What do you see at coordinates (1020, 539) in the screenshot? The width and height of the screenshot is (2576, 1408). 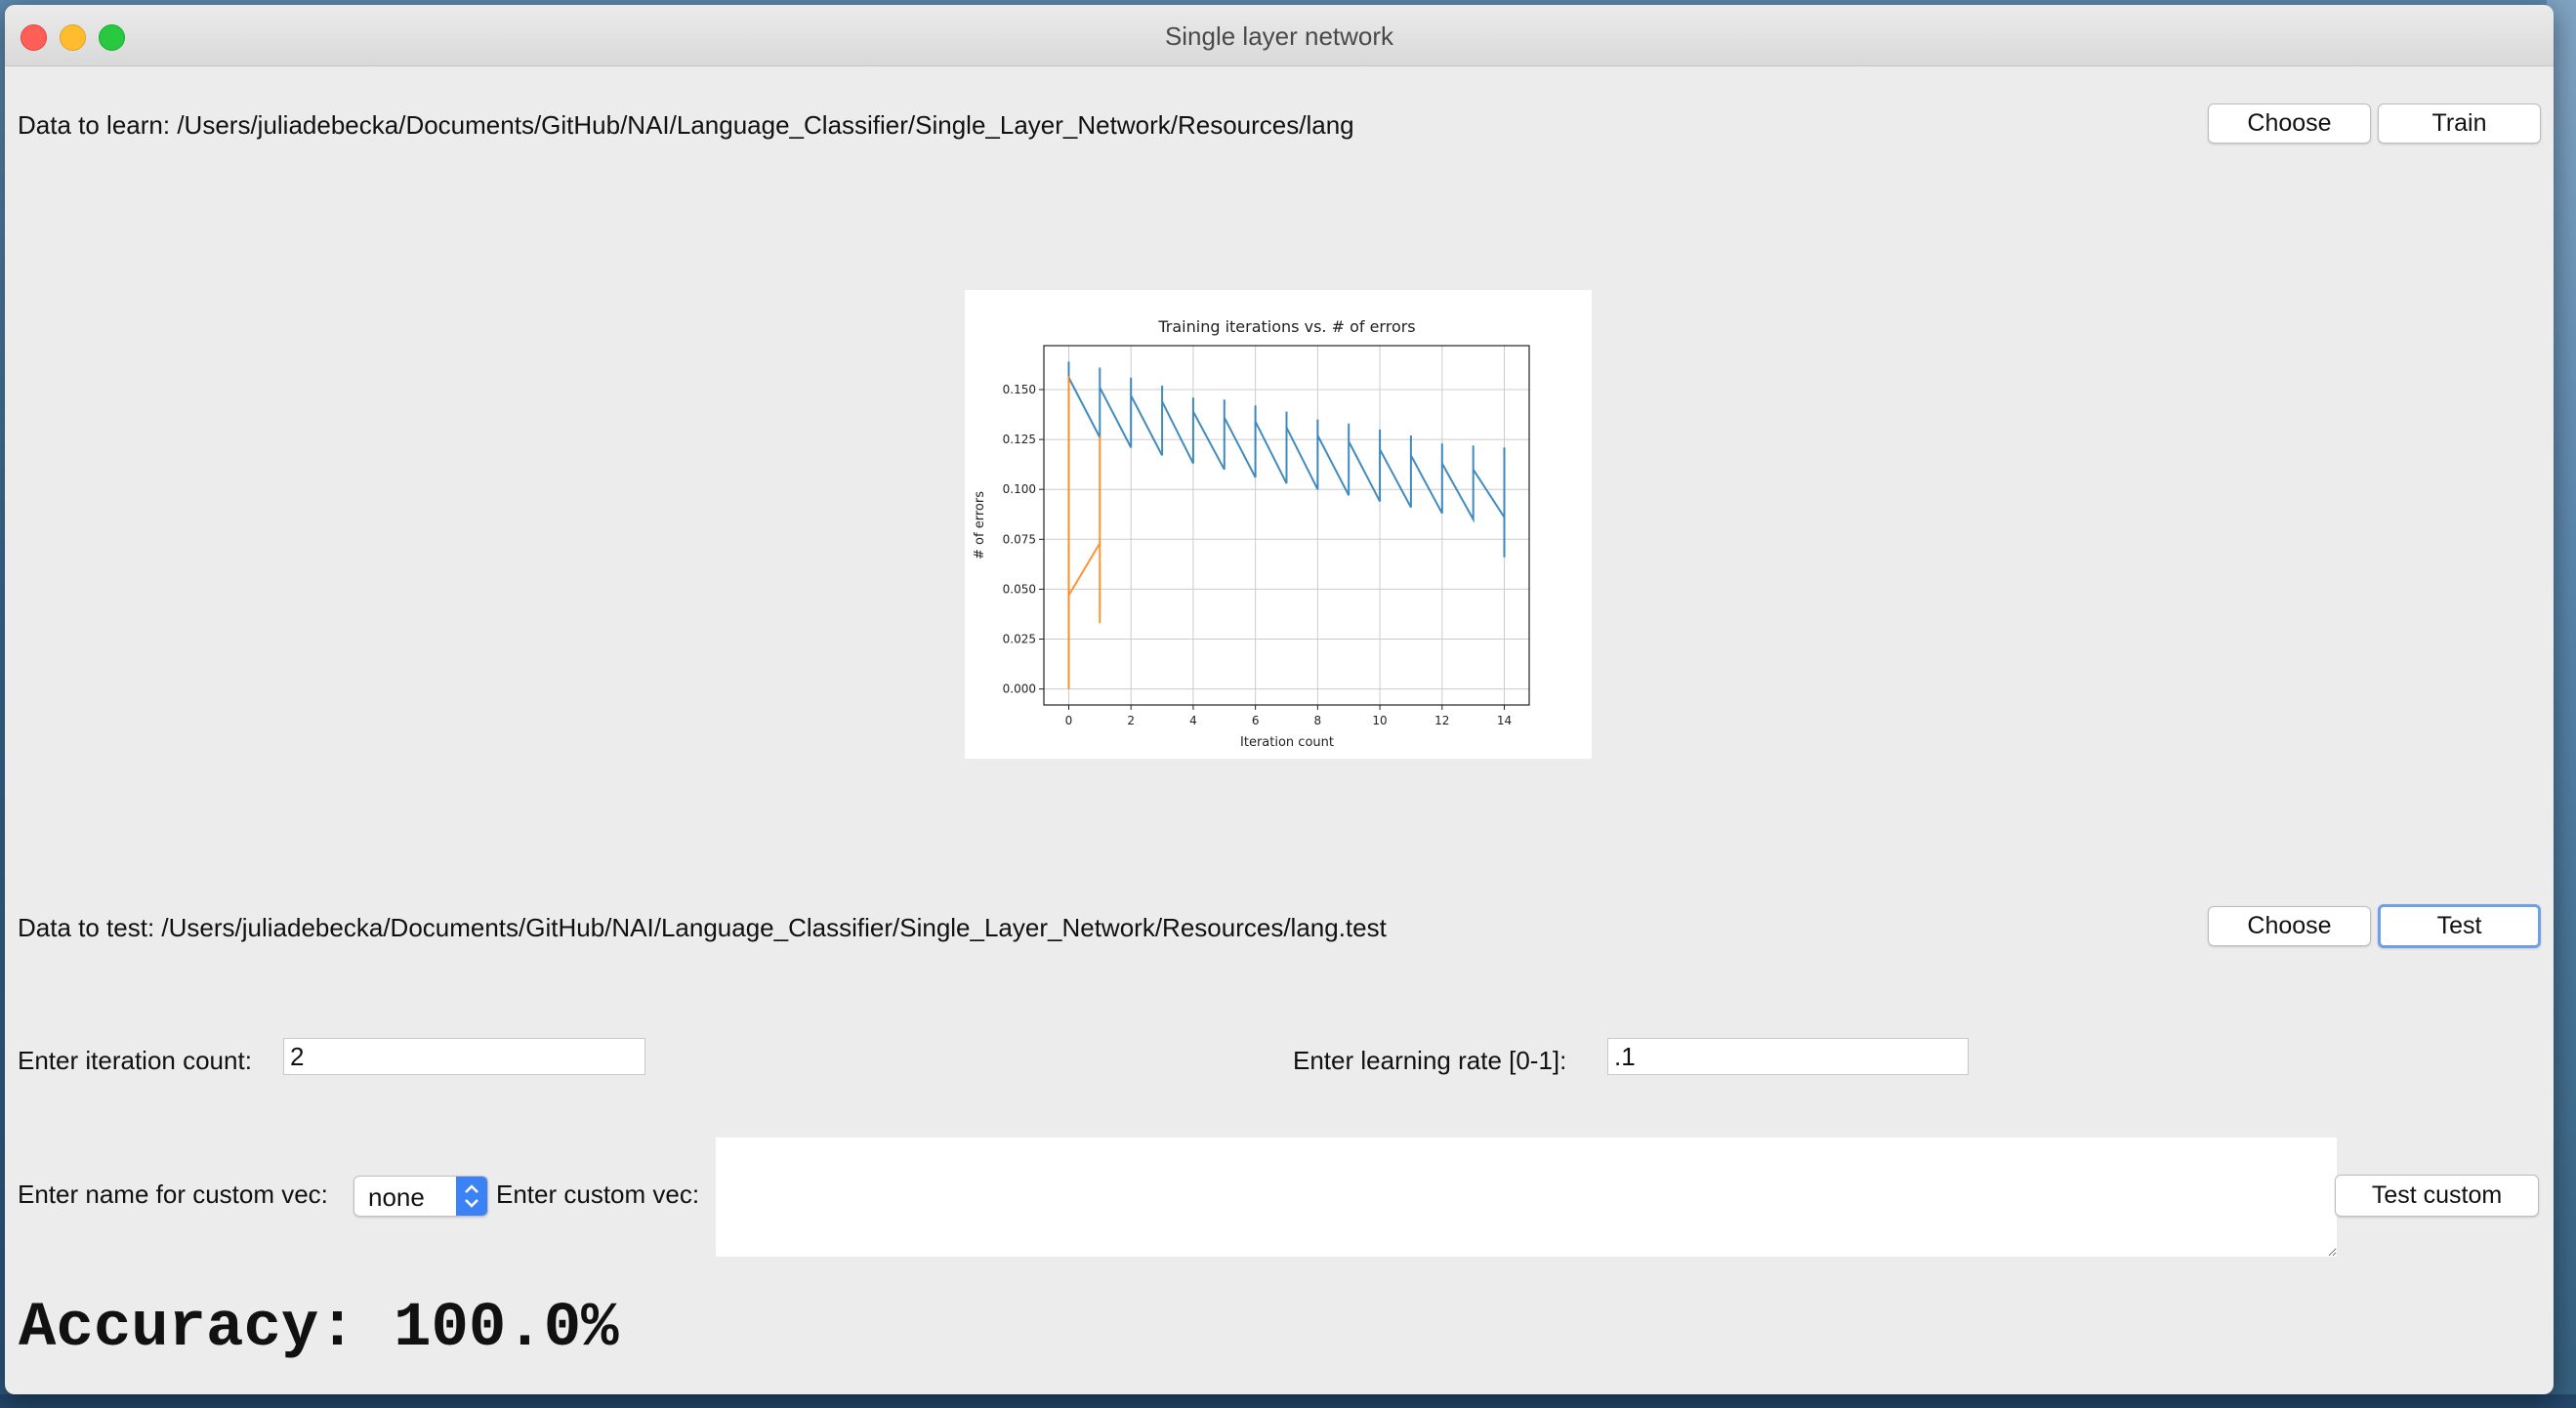 I see `y-tick-label: 0.075` at bounding box center [1020, 539].